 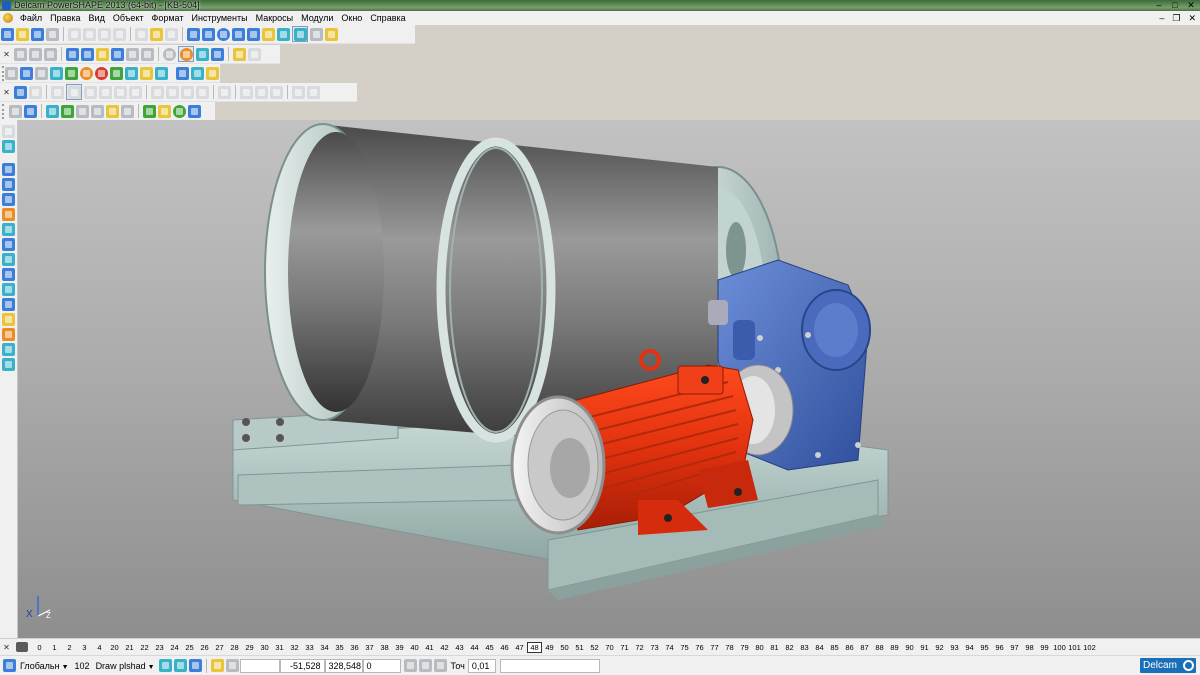 I want to click on level-96: 96, so click(x=999, y=647).